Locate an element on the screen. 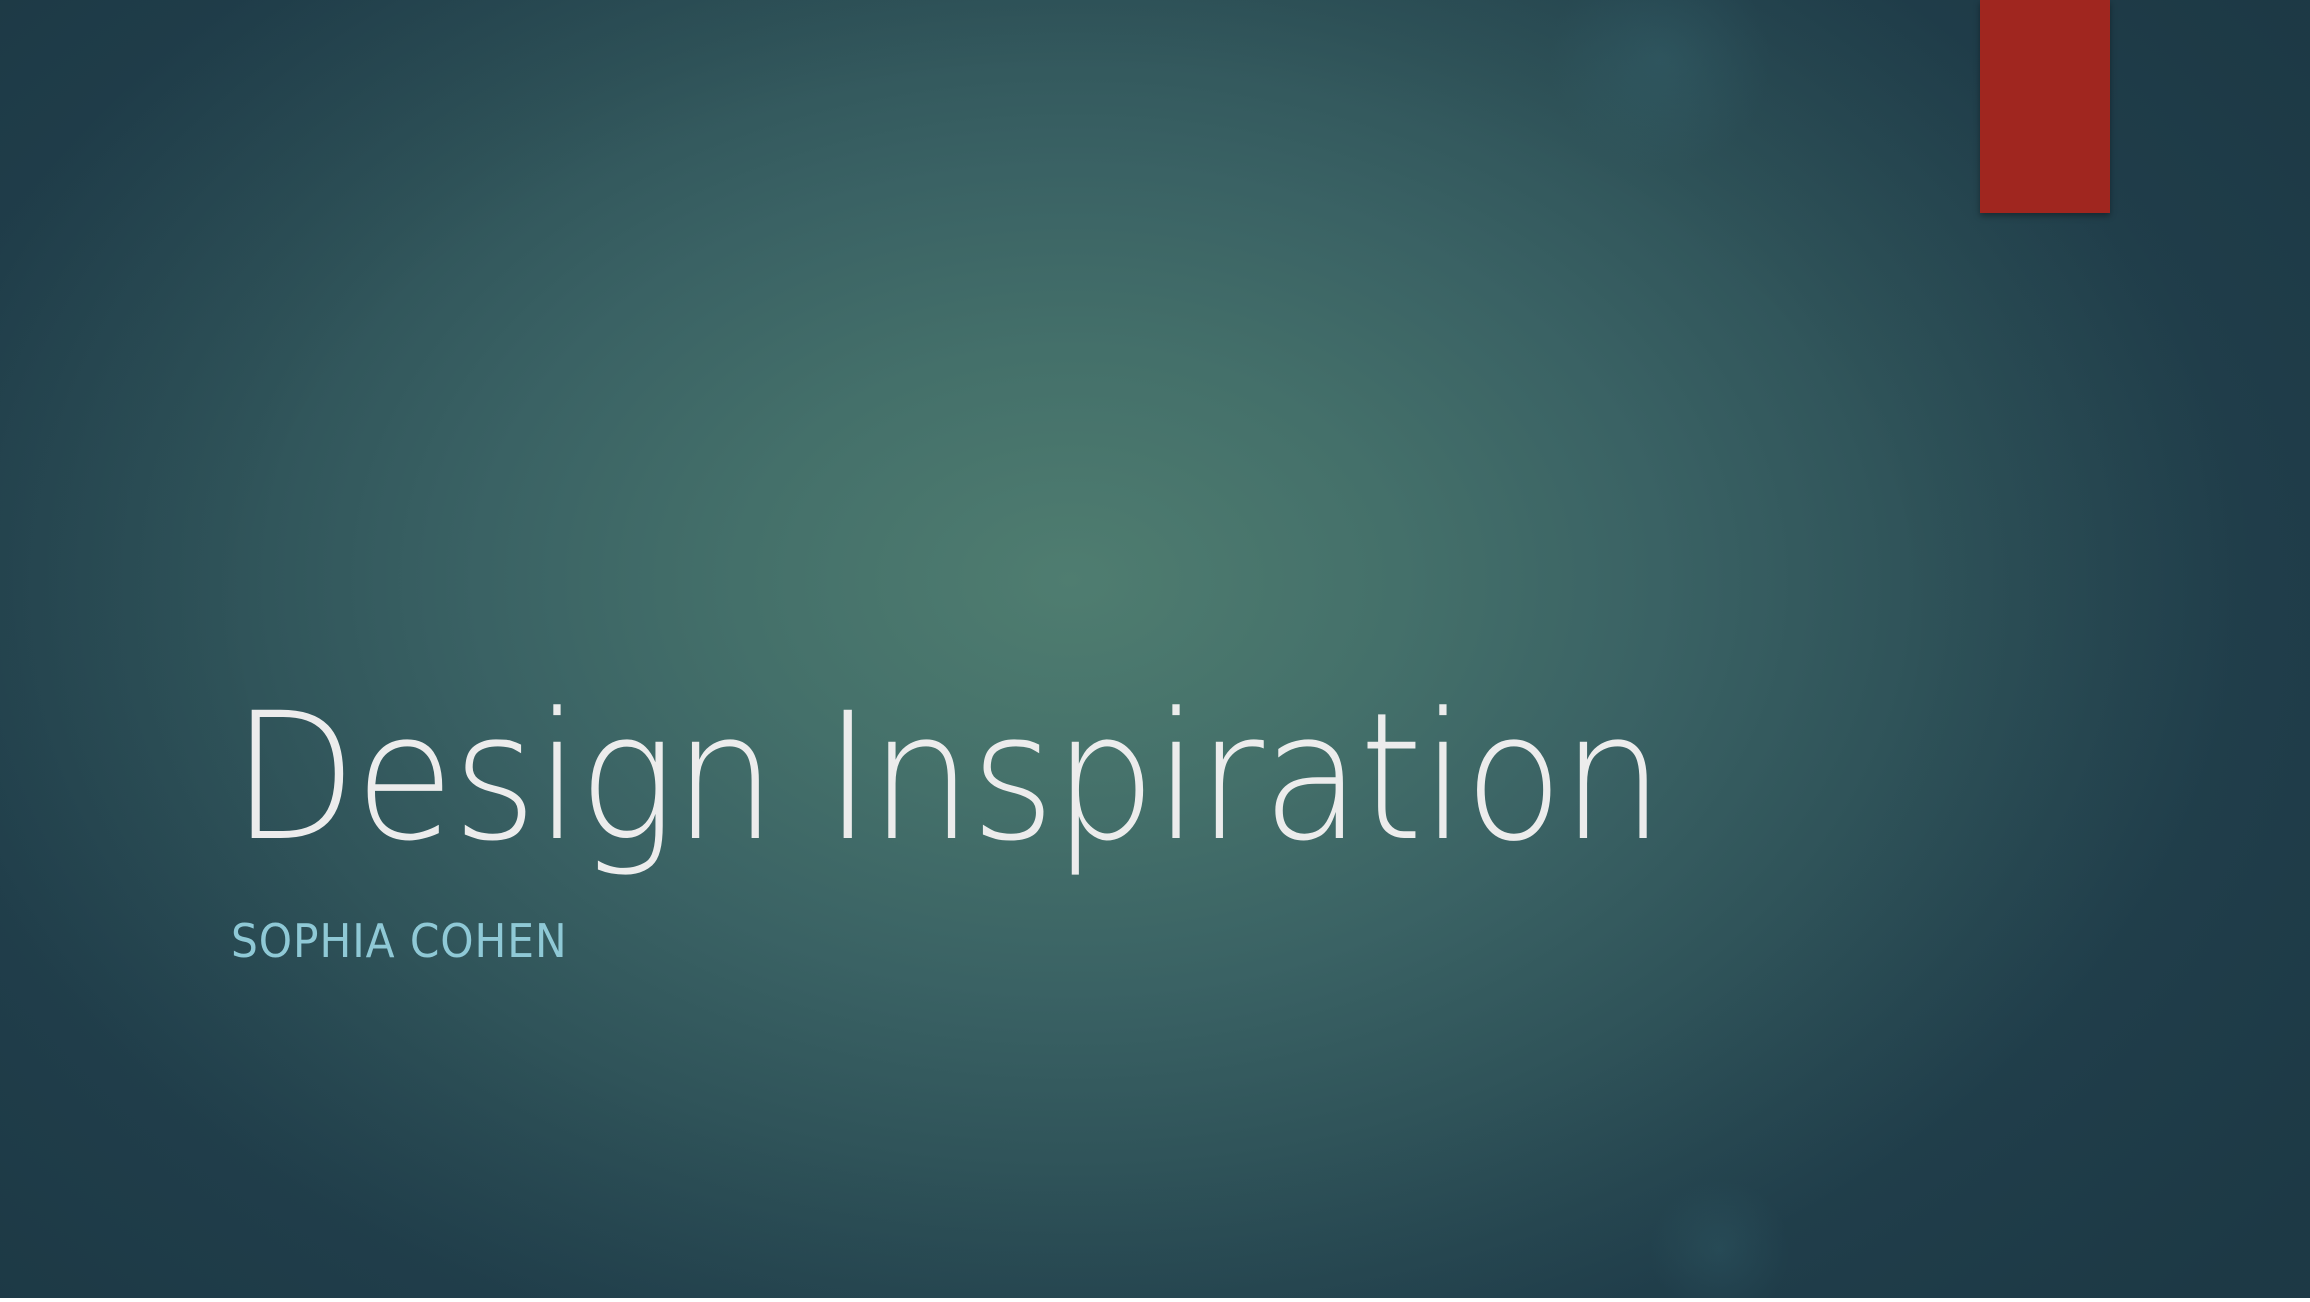 The height and width of the screenshot is (1302, 2310). slide-subtitle: SOPHIA COHEN is located at coordinates (399, 941).